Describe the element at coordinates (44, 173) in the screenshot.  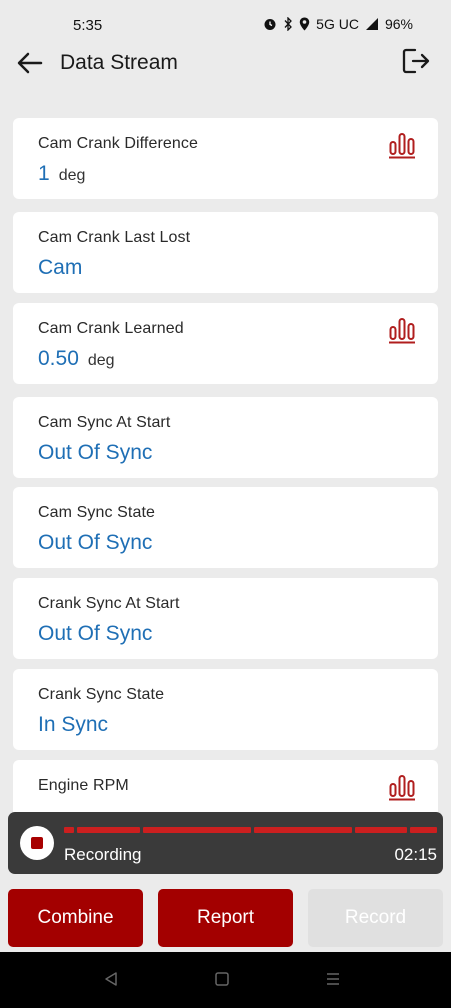
I see `item-value: 1` at that location.